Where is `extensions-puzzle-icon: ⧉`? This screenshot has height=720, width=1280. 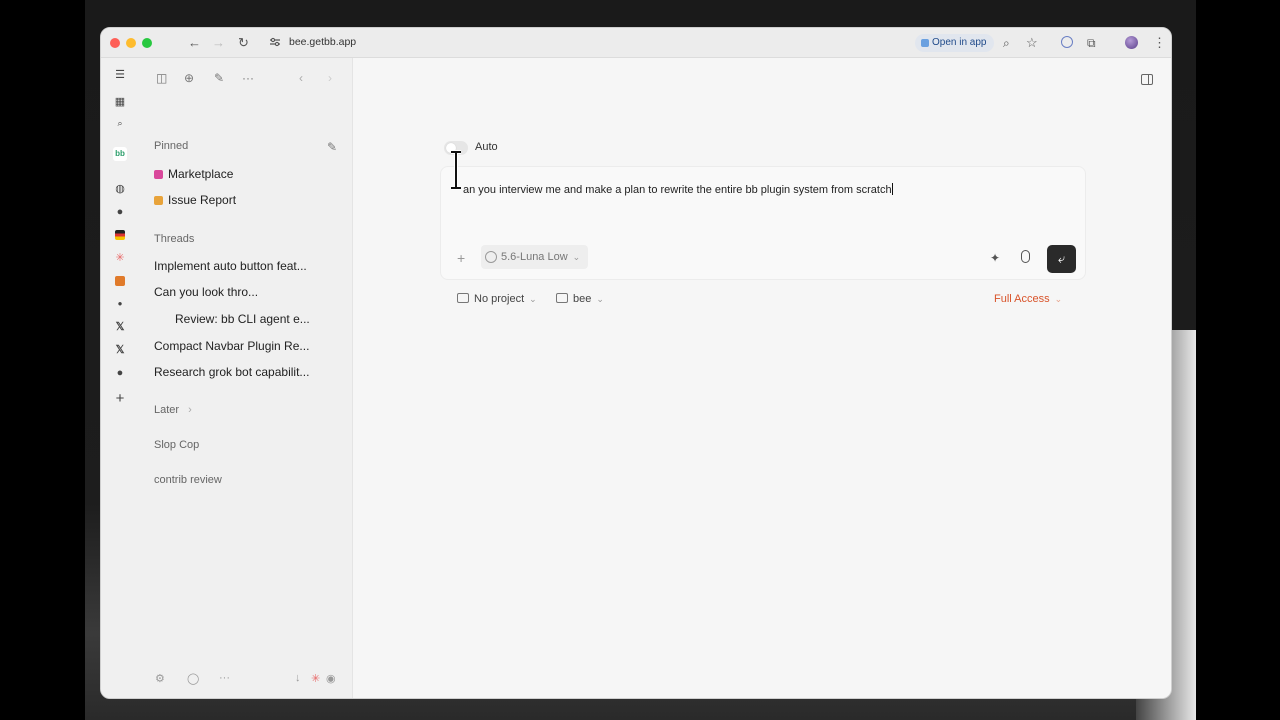
extensions-puzzle-icon: ⧉ is located at coordinates (1091, 43).